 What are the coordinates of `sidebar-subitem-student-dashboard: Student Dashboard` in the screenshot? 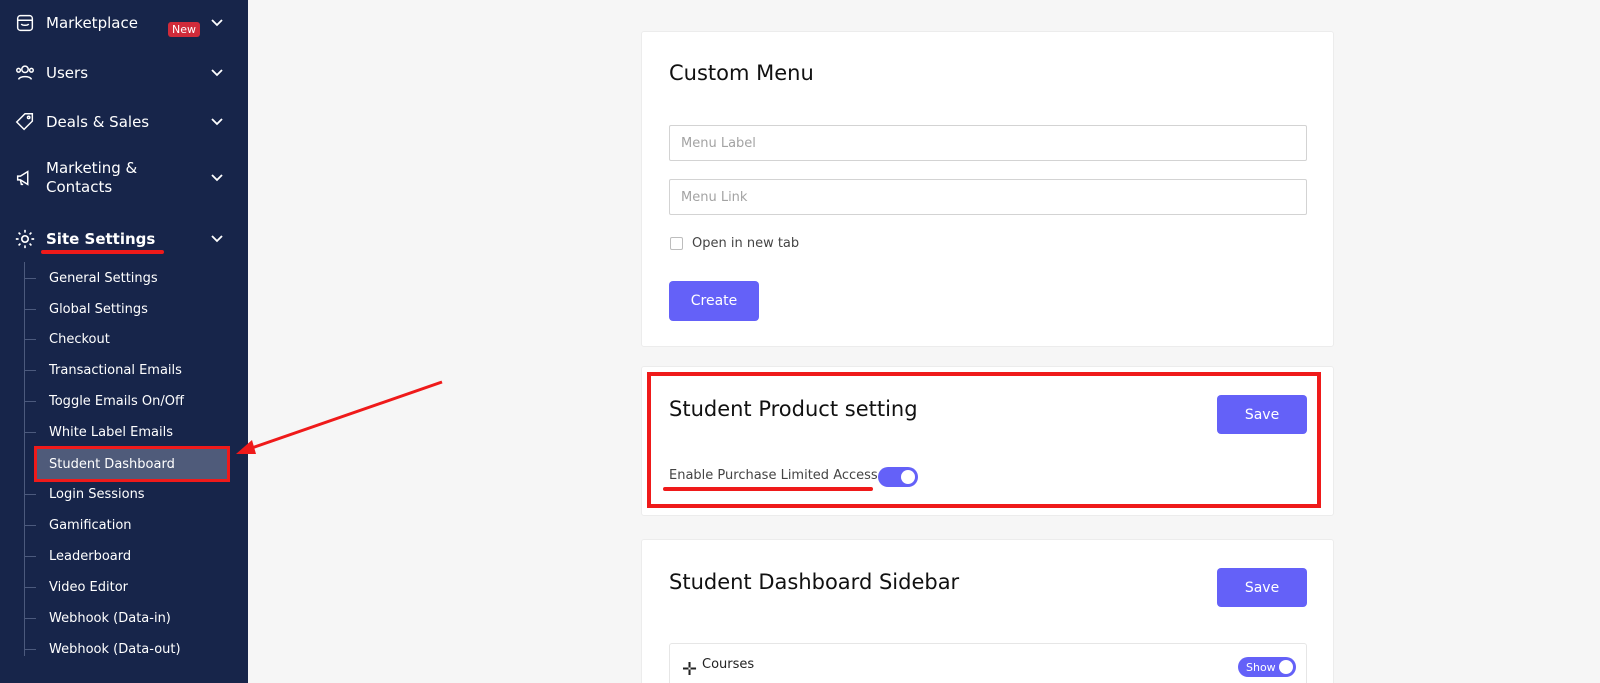 It's located at (132, 464).